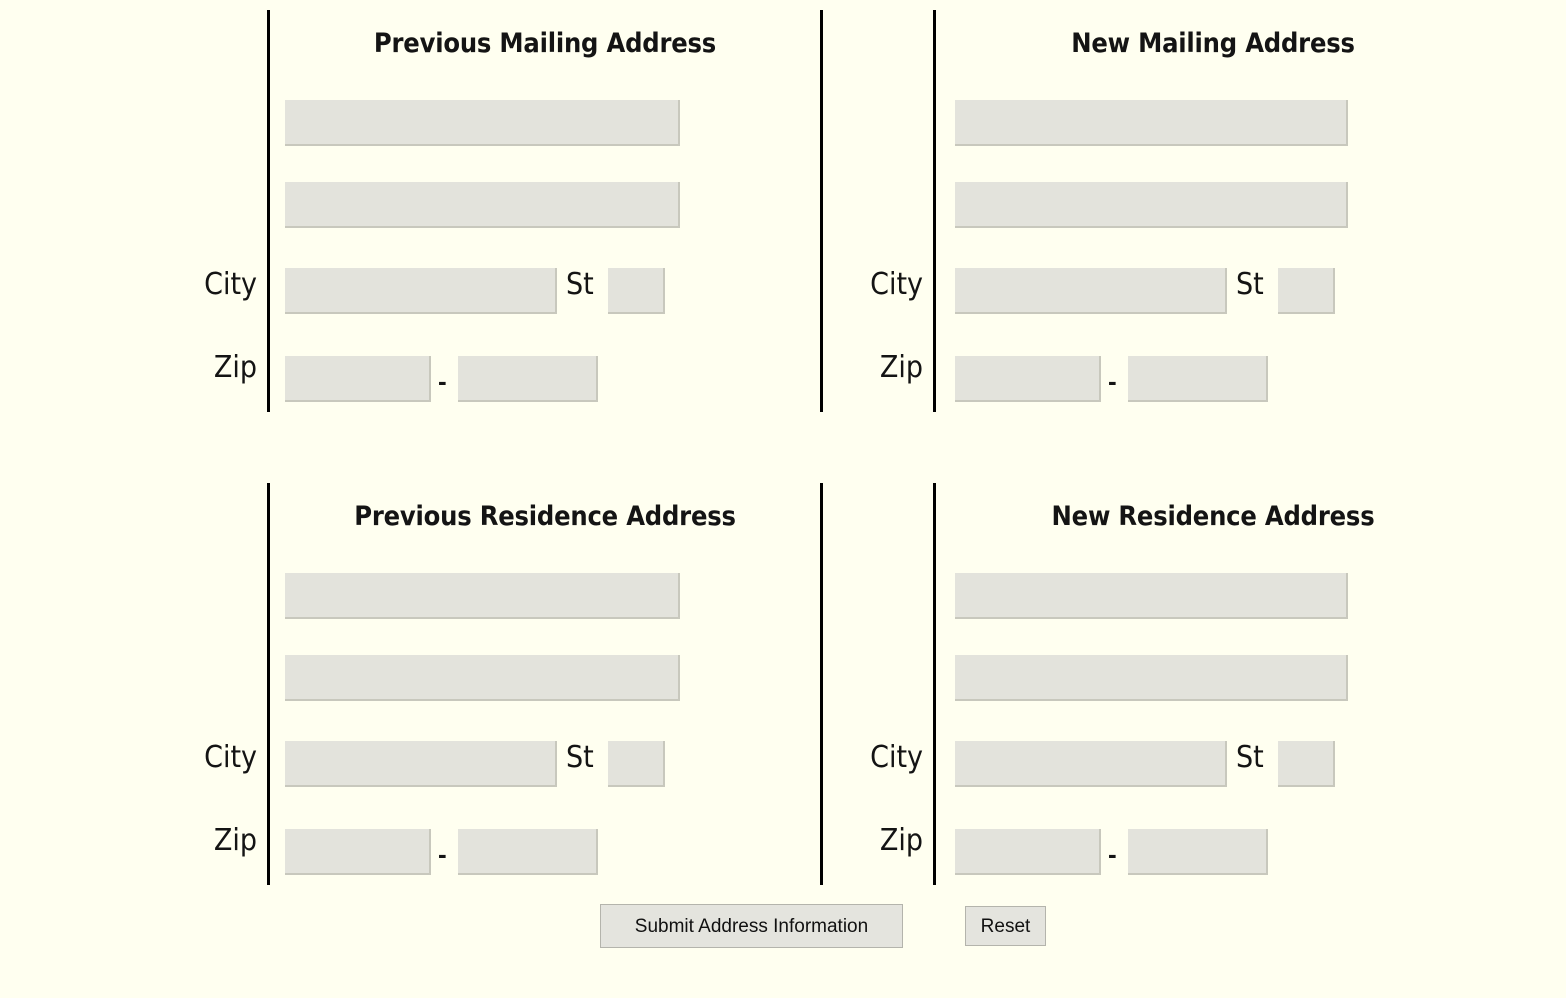 Image resolution: width=1566 pixels, height=998 pixels. I want to click on block-heading-previous-mailing: Previous Mailing Address, so click(545, 43).